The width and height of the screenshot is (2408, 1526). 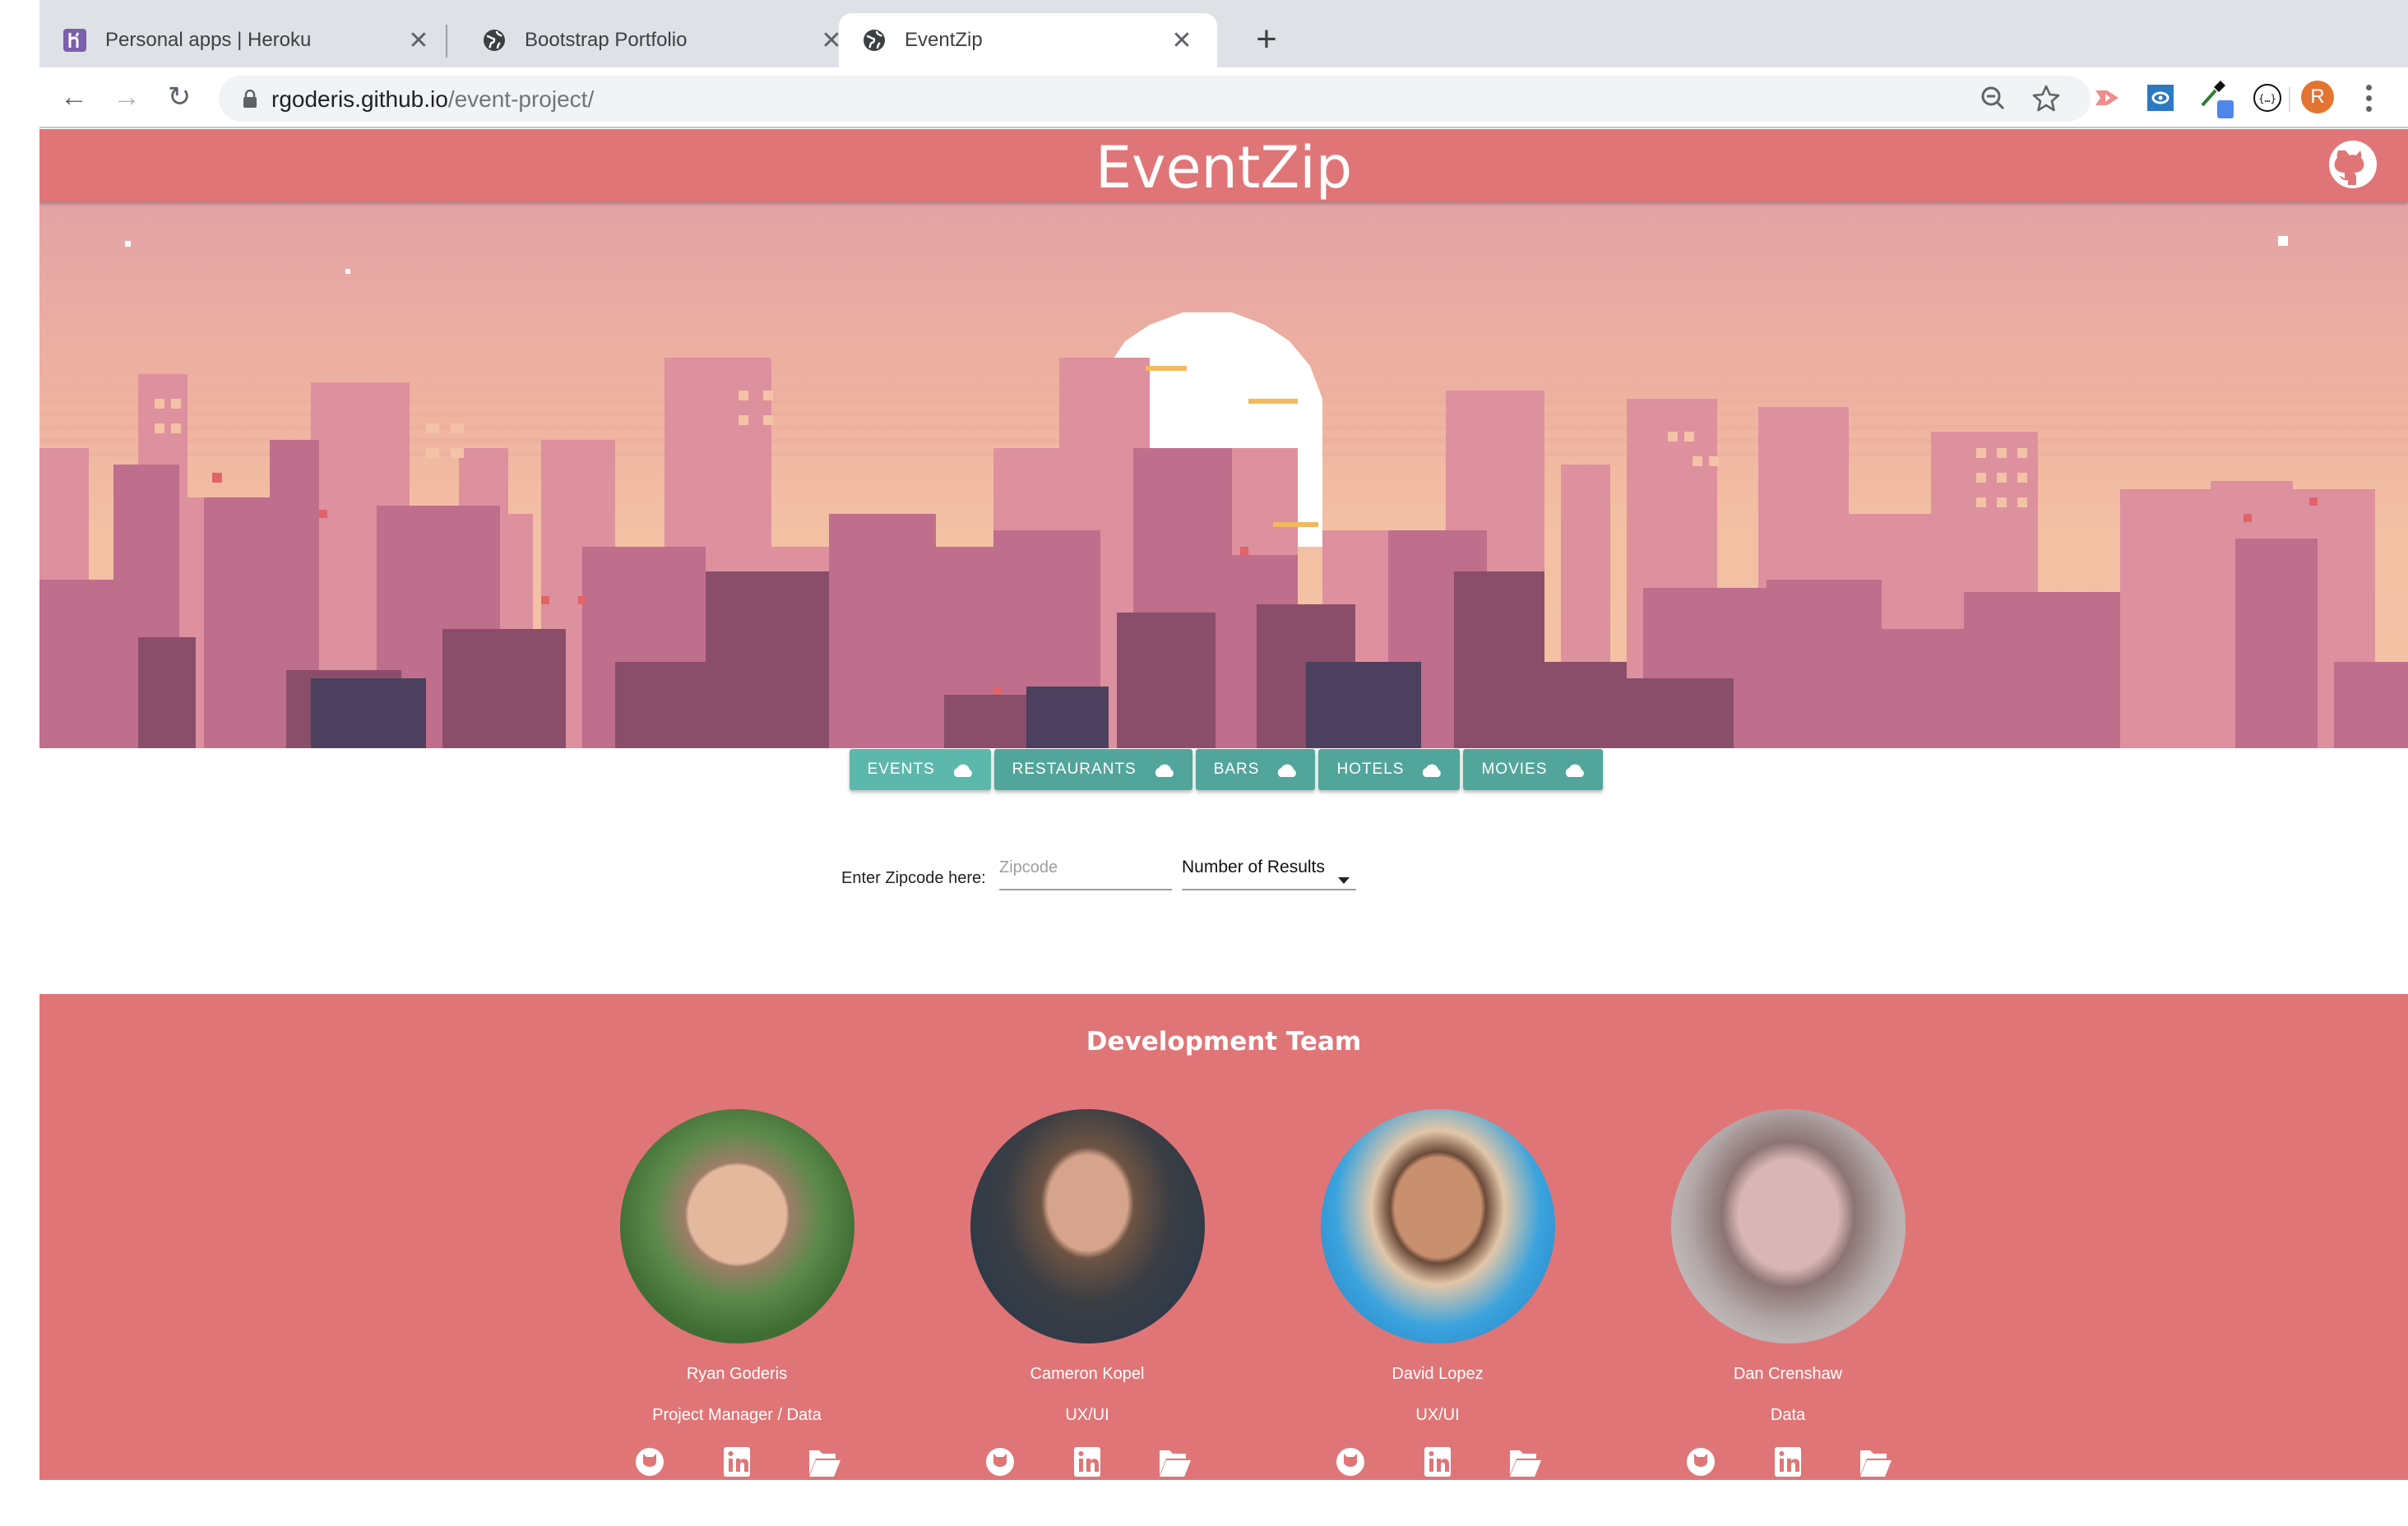 What do you see at coordinates (1087, 1374) in the screenshot?
I see `member-name: Cameron Kopel` at bounding box center [1087, 1374].